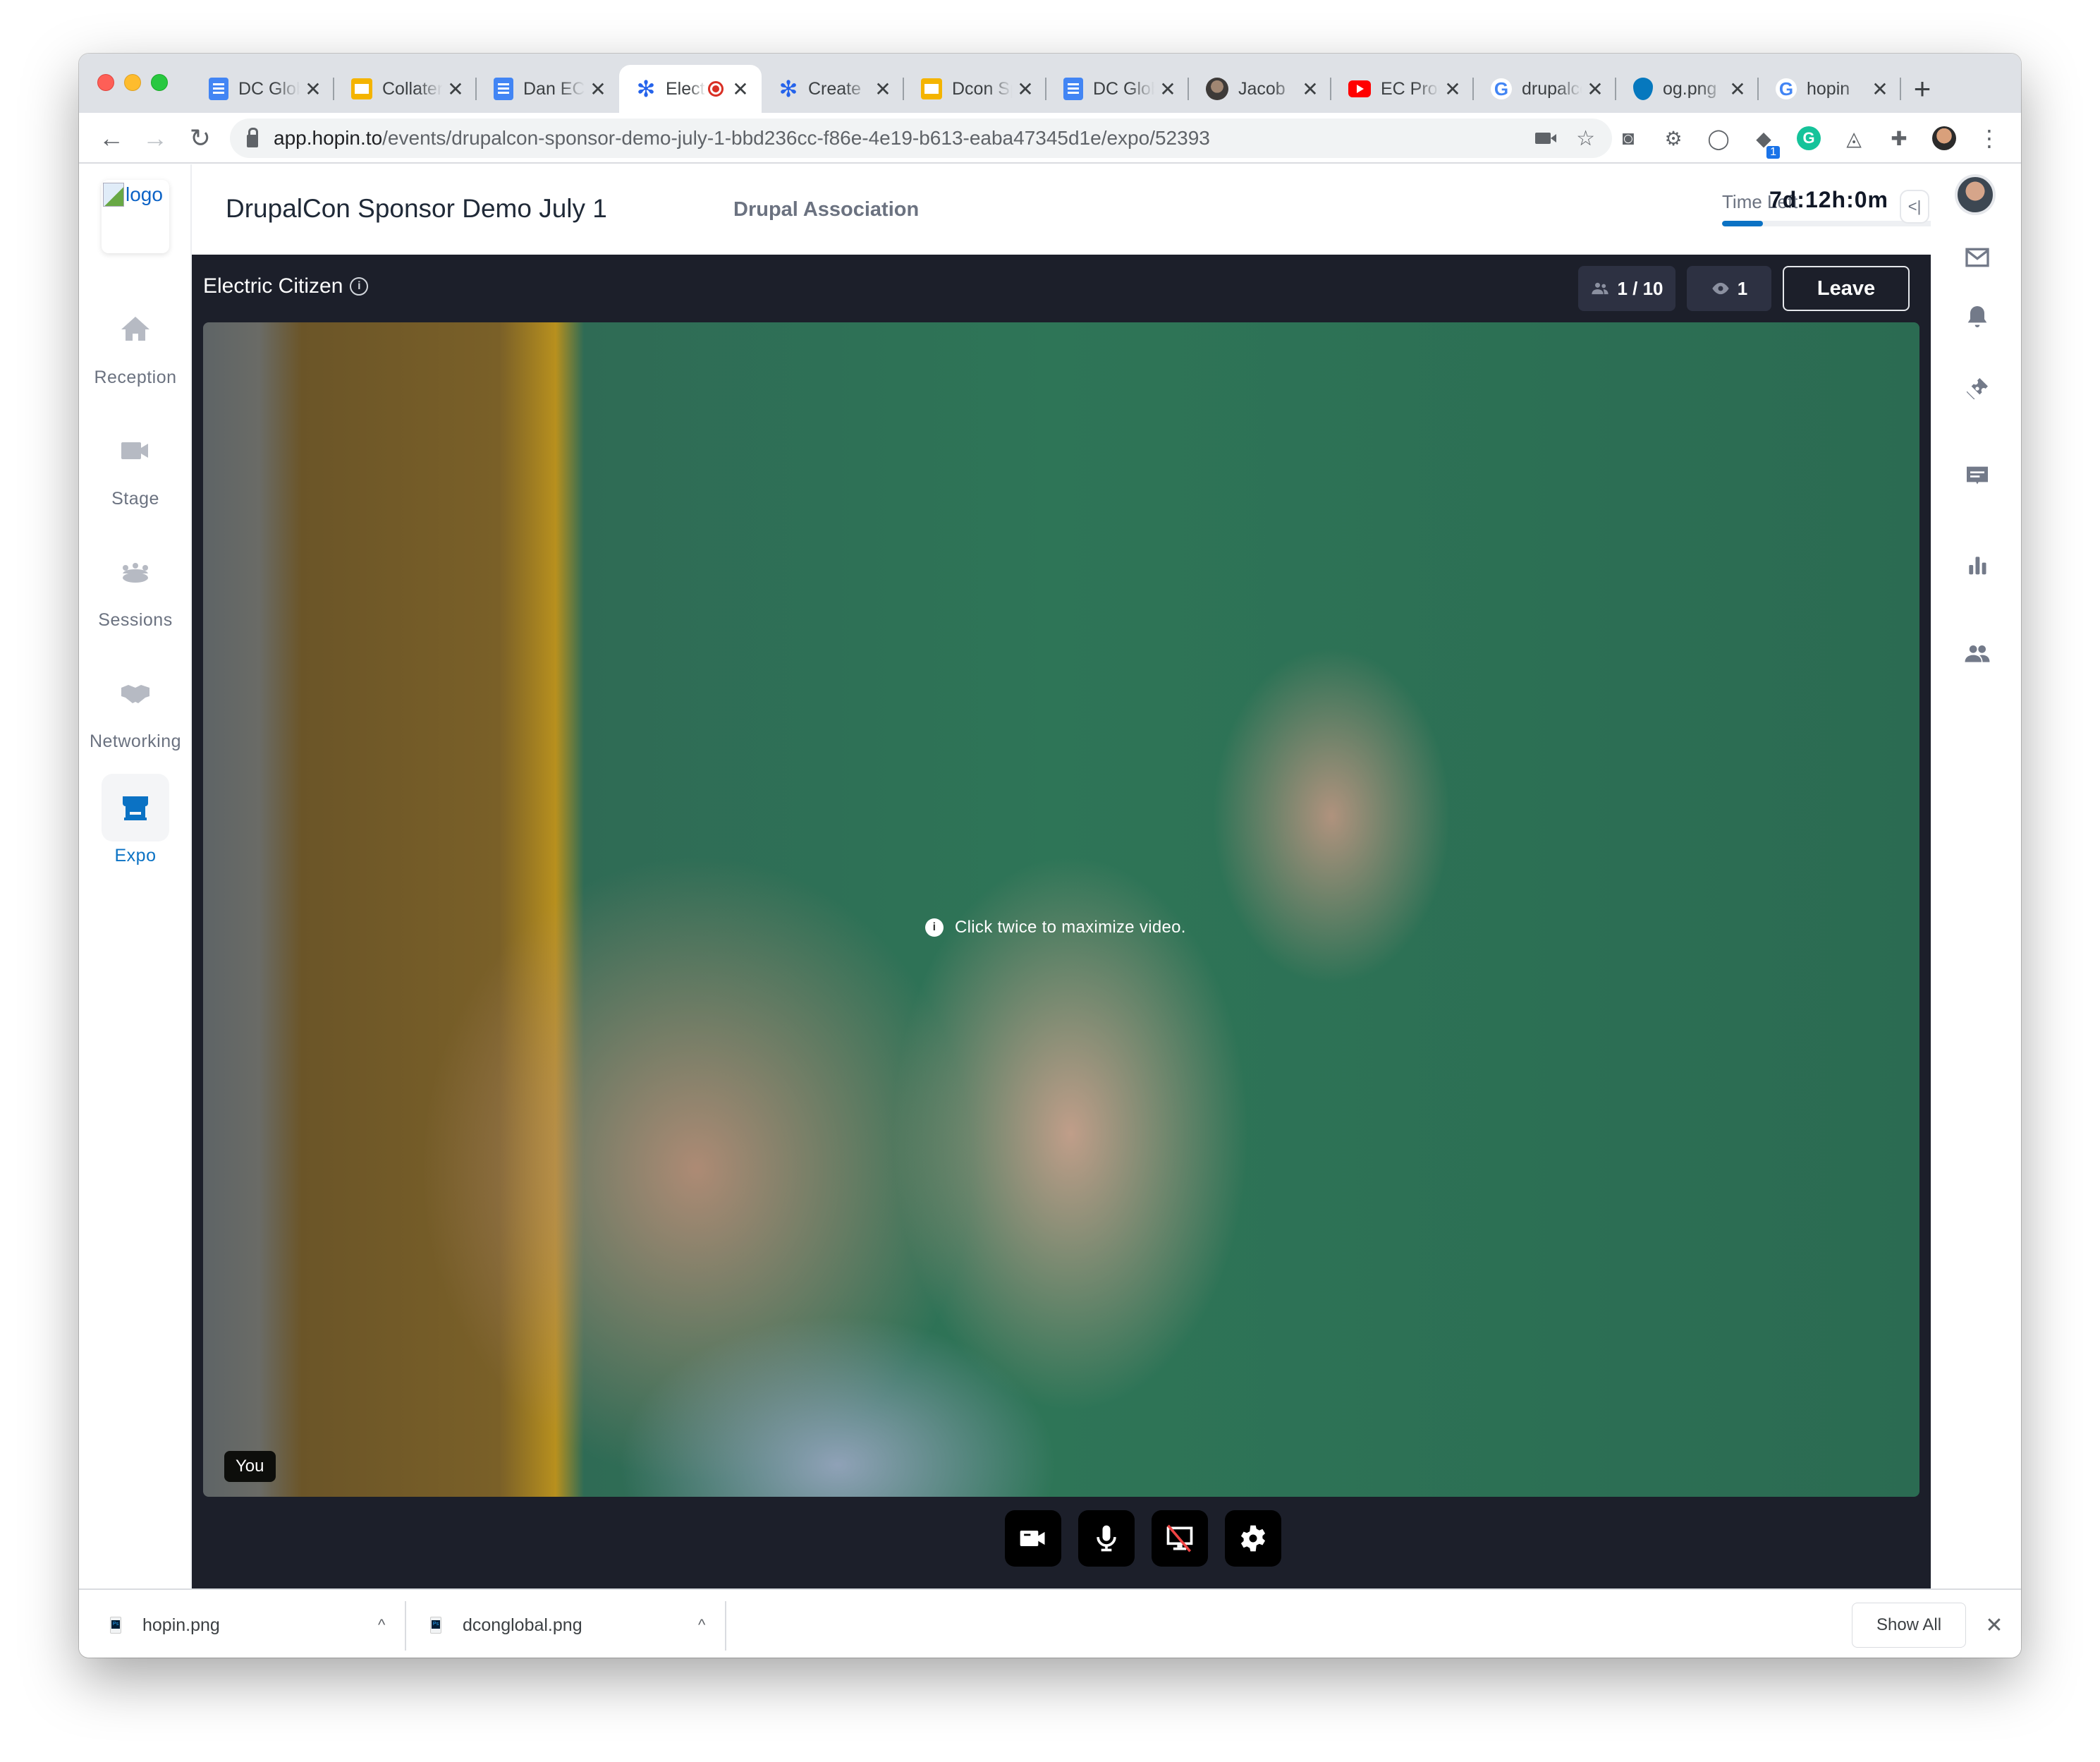  What do you see at coordinates (1977, 389) in the screenshot?
I see `ticket-icon` at bounding box center [1977, 389].